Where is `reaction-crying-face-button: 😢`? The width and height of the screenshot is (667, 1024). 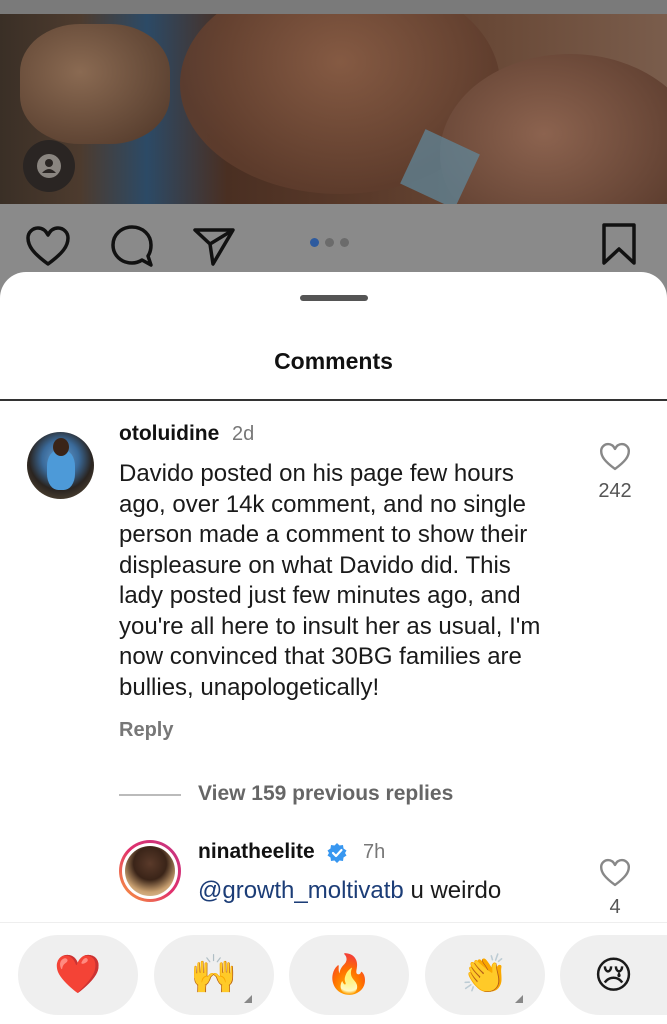 reaction-crying-face-button: 😢 is located at coordinates (613, 975).